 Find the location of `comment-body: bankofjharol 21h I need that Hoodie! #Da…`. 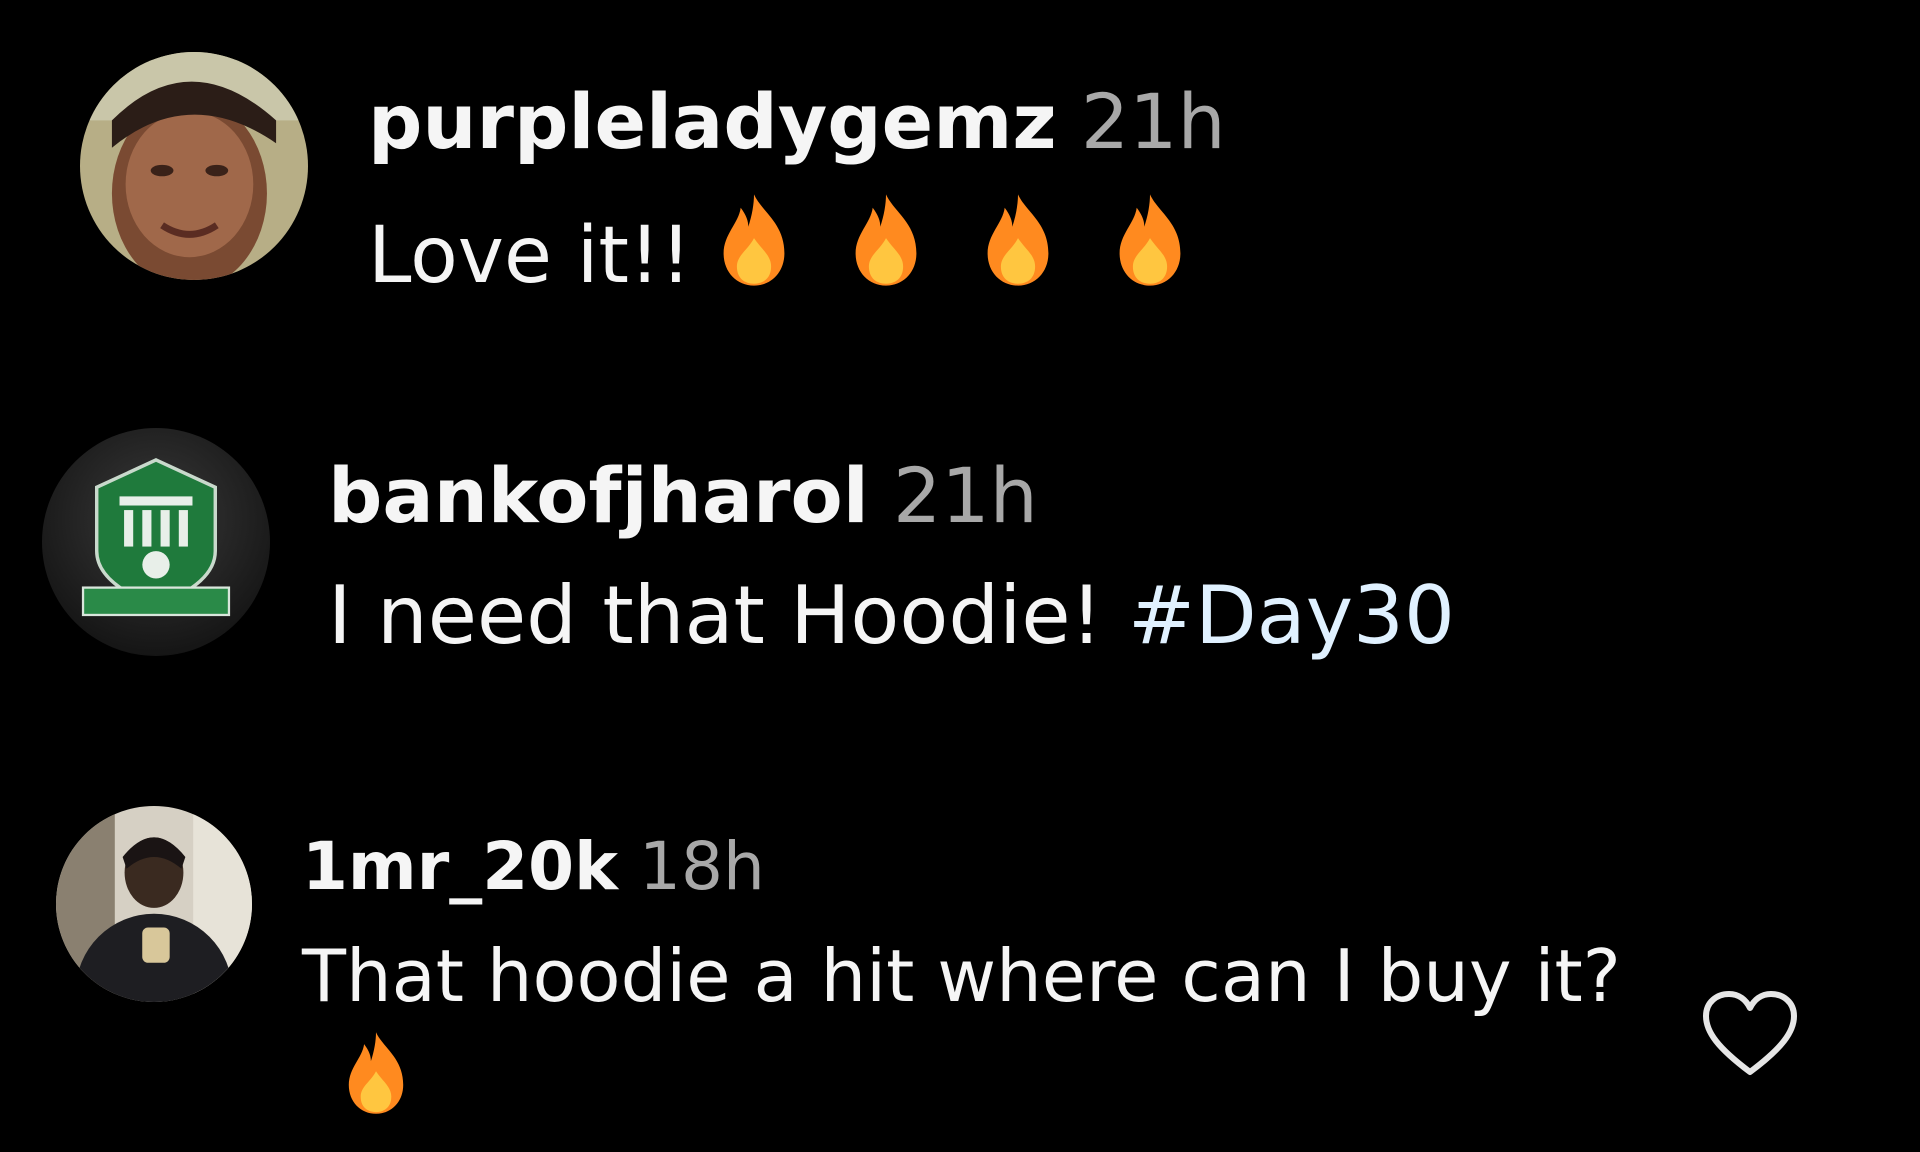

comment-body: bankofjharol 21h I need that Hoodie! #Da… is located at coordinates (891, 563).